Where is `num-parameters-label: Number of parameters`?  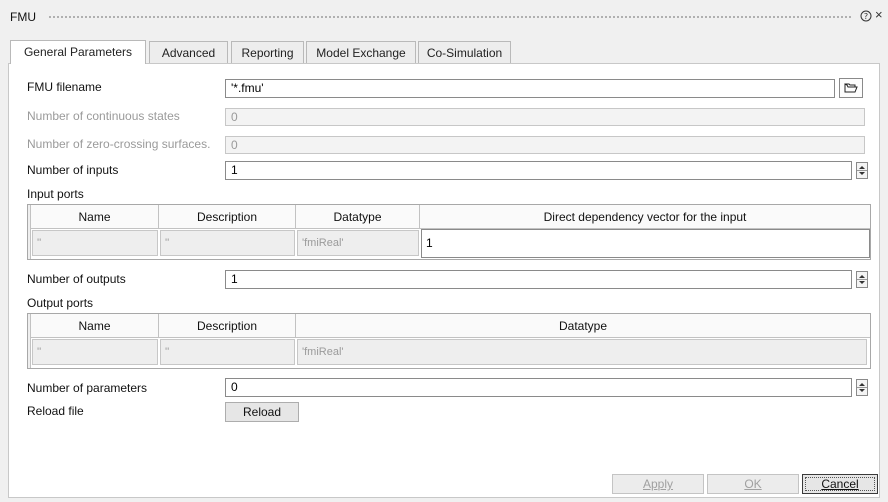 num-parameters-label: Number of parameters is located at coordinates (87, 388).